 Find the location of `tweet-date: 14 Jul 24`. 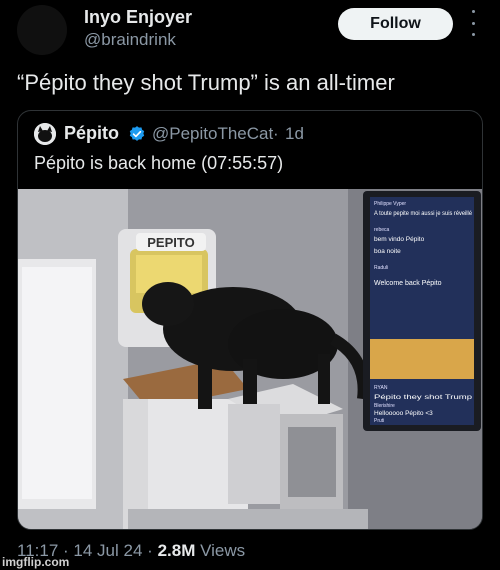

tweet-date: 14 Jul 24 is located at coordinates (107, 550).